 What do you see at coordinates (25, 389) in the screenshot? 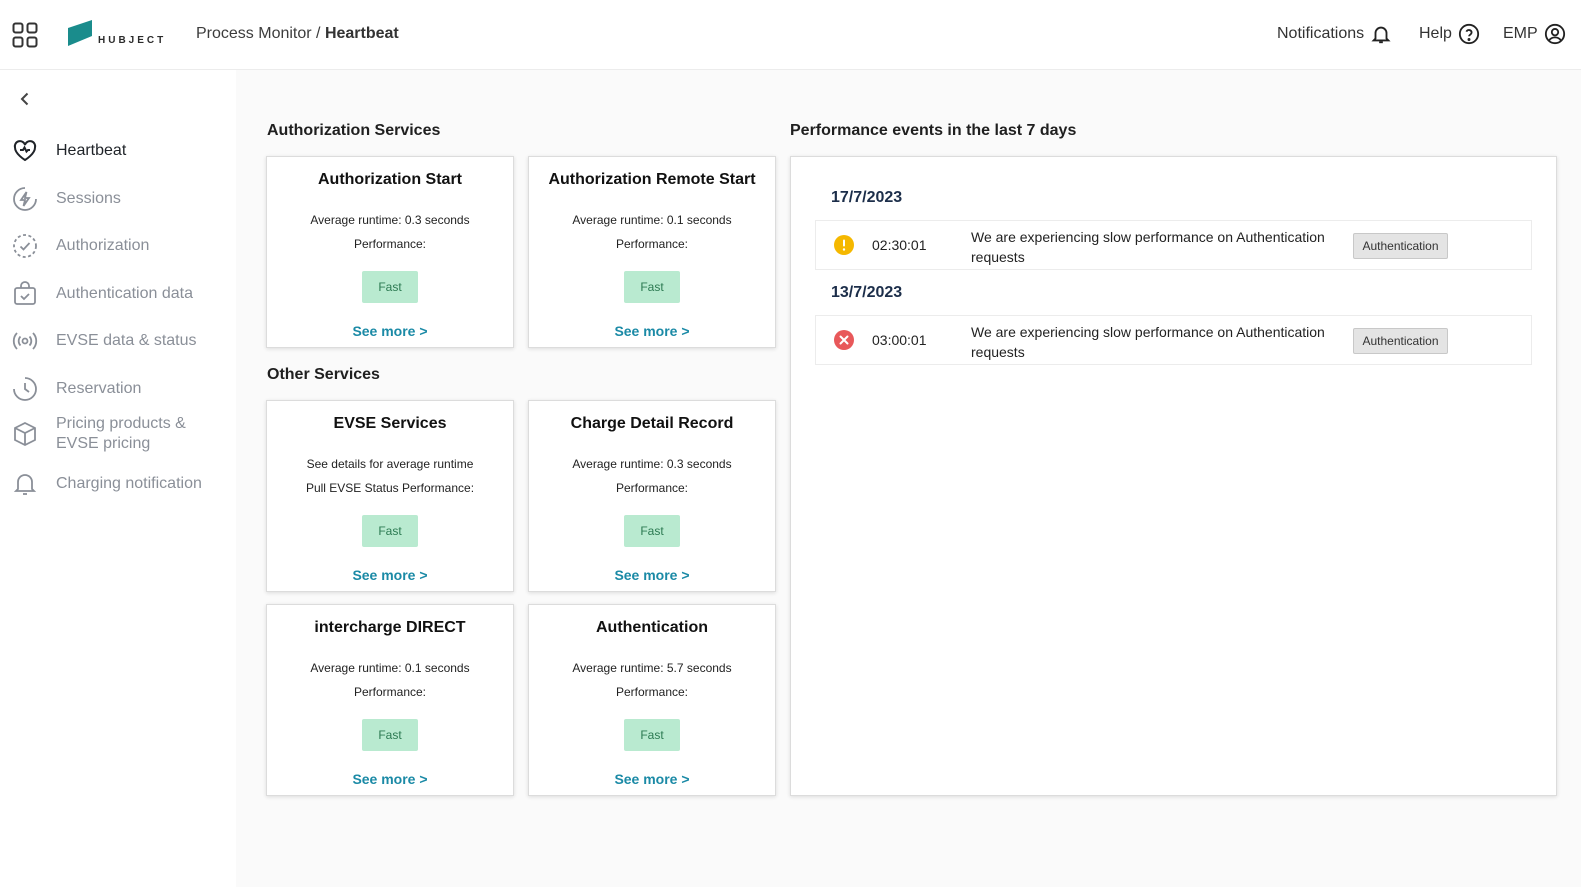
I see `clock-icon` at bounding box center [25, 389].